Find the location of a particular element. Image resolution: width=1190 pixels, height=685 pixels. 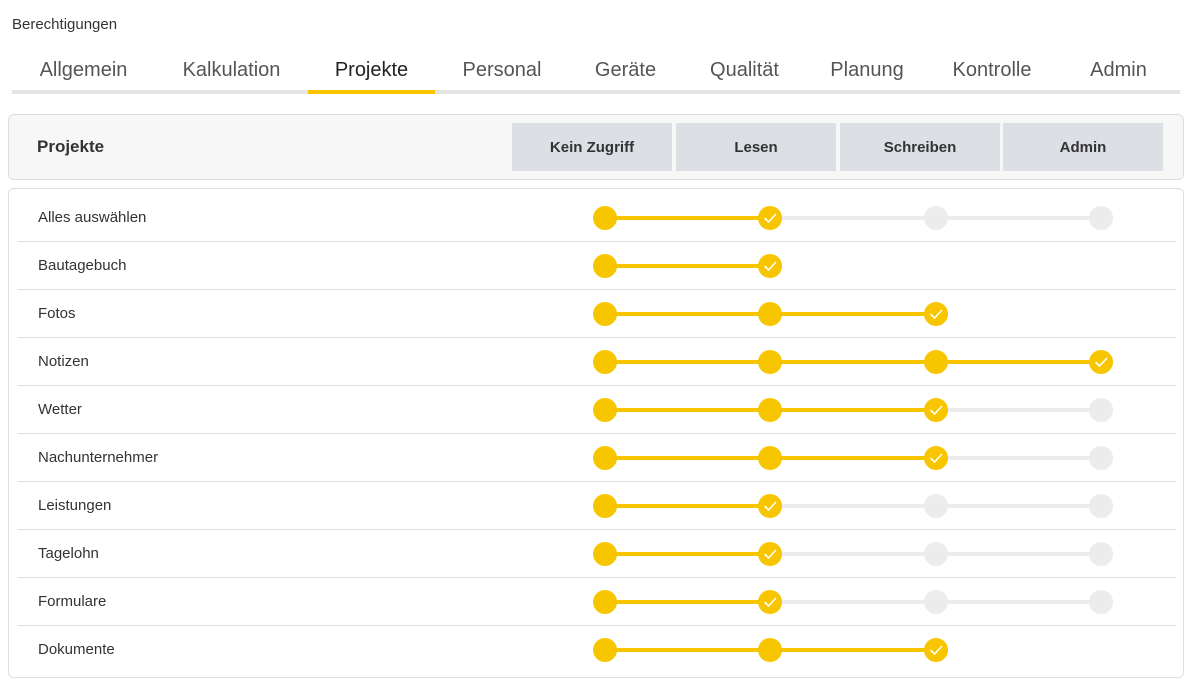

permission-row: Leistungen is located at coordinates (597, 506).